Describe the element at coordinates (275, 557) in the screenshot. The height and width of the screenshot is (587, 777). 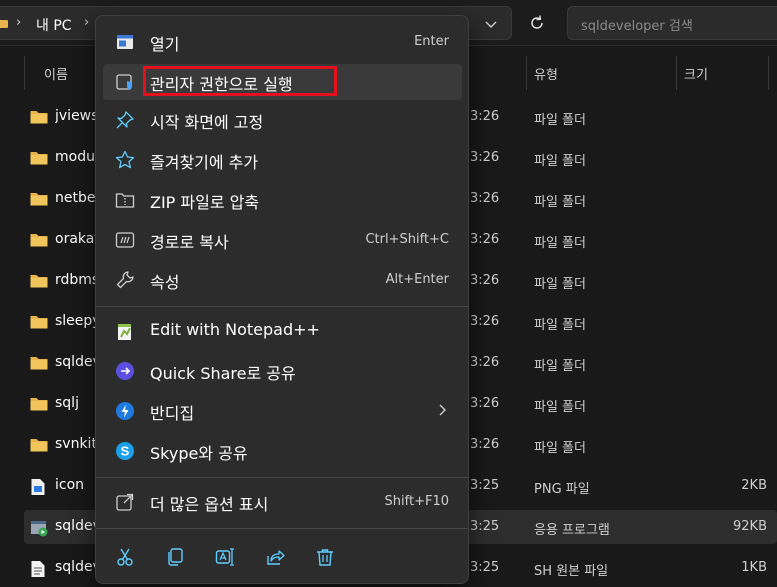
I see `share-button` at that location.